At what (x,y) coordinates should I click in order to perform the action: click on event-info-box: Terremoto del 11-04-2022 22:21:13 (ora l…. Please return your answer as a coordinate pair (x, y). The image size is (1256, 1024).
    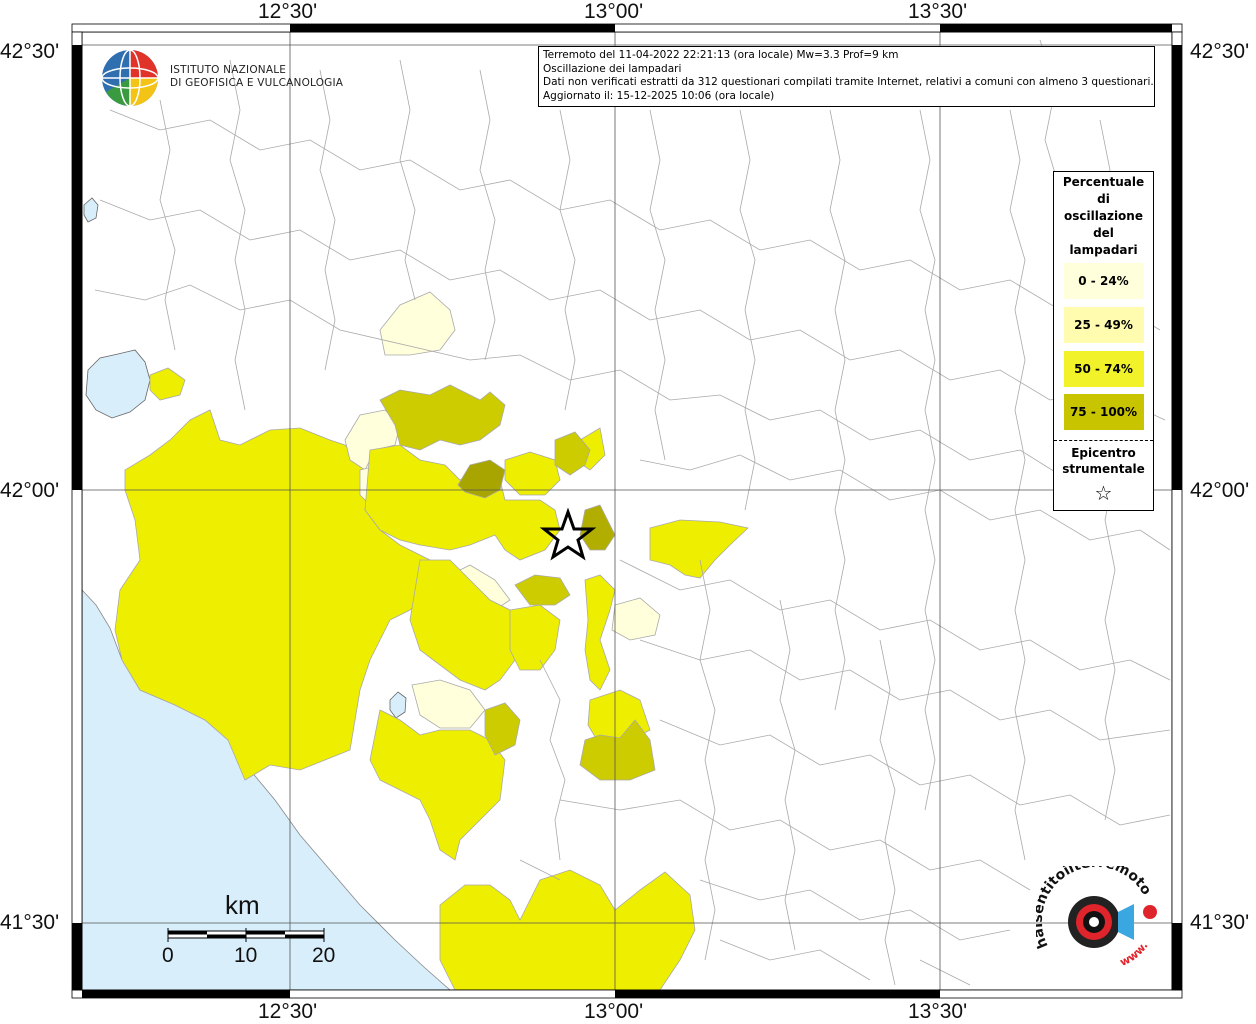
    Looking at the image, I should click on (846, 76).